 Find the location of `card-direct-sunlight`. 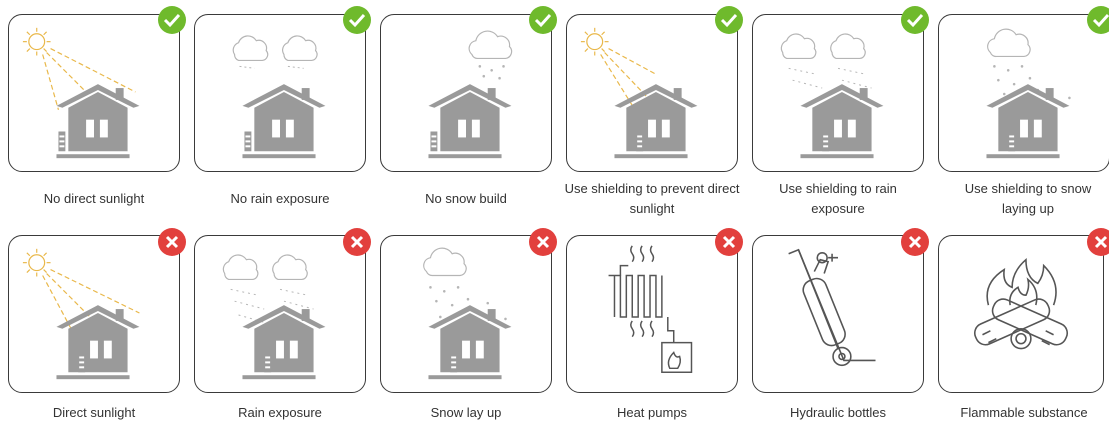

card-direct-sunlight is located at coordinates (94, 314).